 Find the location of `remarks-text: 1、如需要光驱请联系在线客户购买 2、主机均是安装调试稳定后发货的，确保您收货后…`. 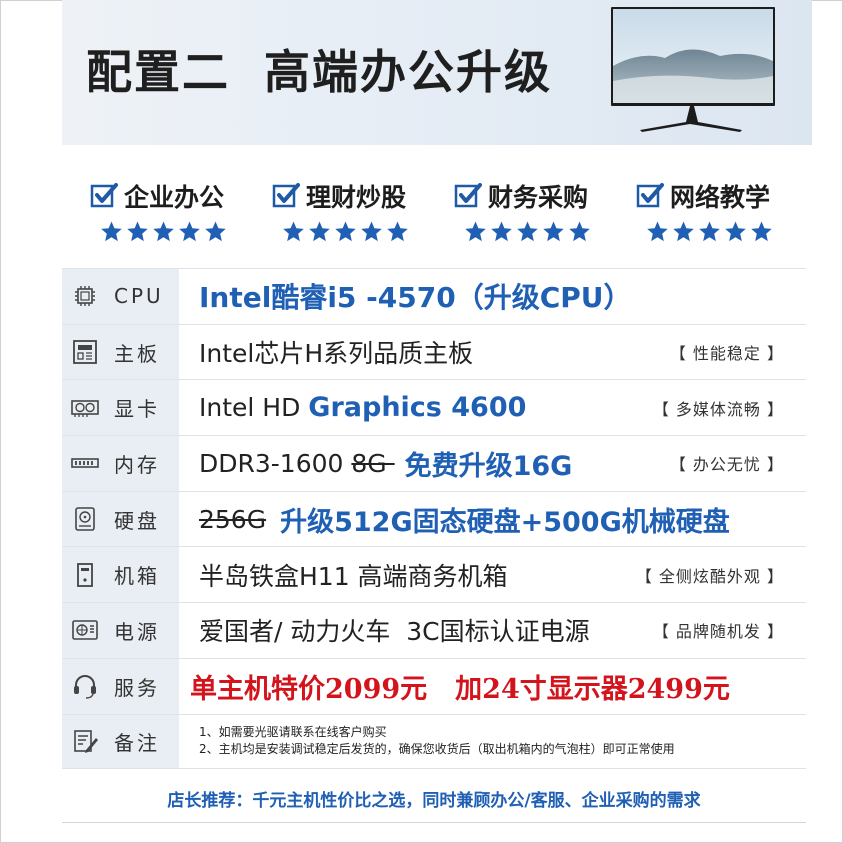

remarks-text: 1、如需要光驱请联系在线客户购买 2、主机均是安装调试稳定后发货的，确保您收货后… is located at coordinates (437, 741).